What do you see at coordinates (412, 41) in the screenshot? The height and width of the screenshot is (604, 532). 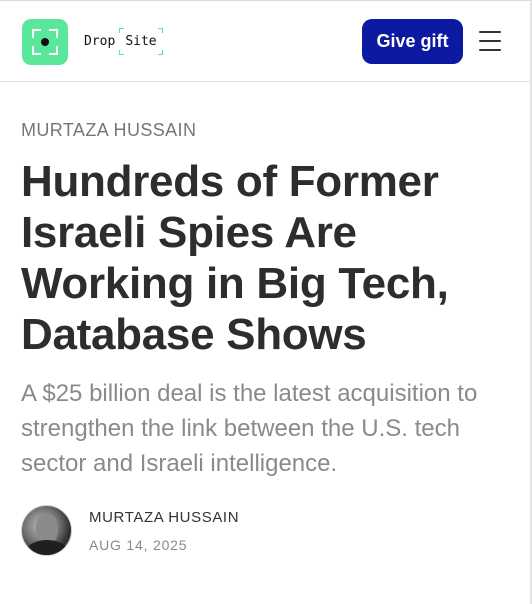 I see `give-gift-button: Give gift` at bounding box center [412, 41].